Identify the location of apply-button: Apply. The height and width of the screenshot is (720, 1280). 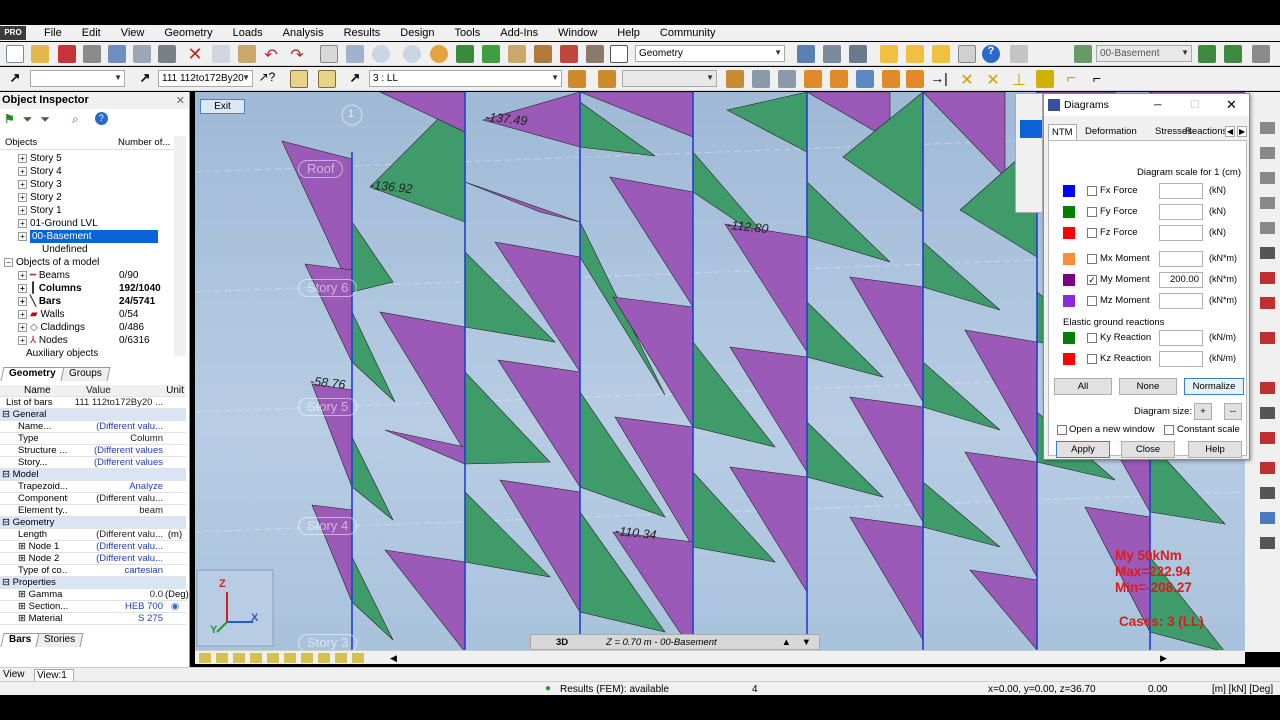
(1083, 449).